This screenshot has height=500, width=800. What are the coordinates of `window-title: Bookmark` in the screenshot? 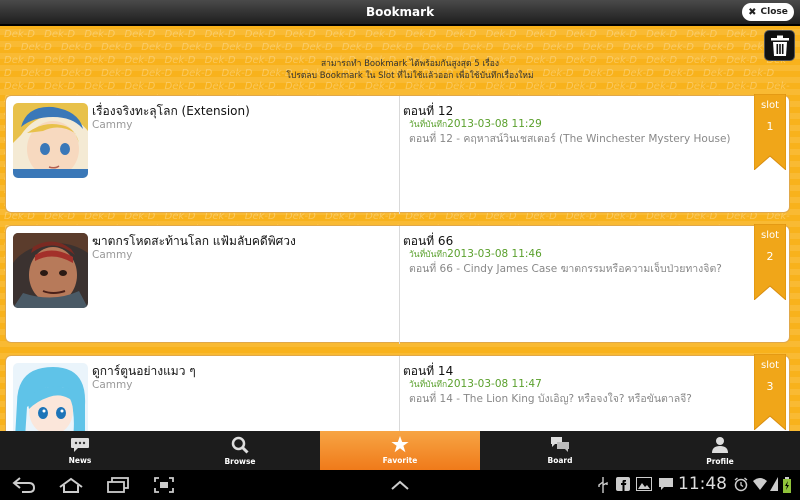 It's located at (400, 12).